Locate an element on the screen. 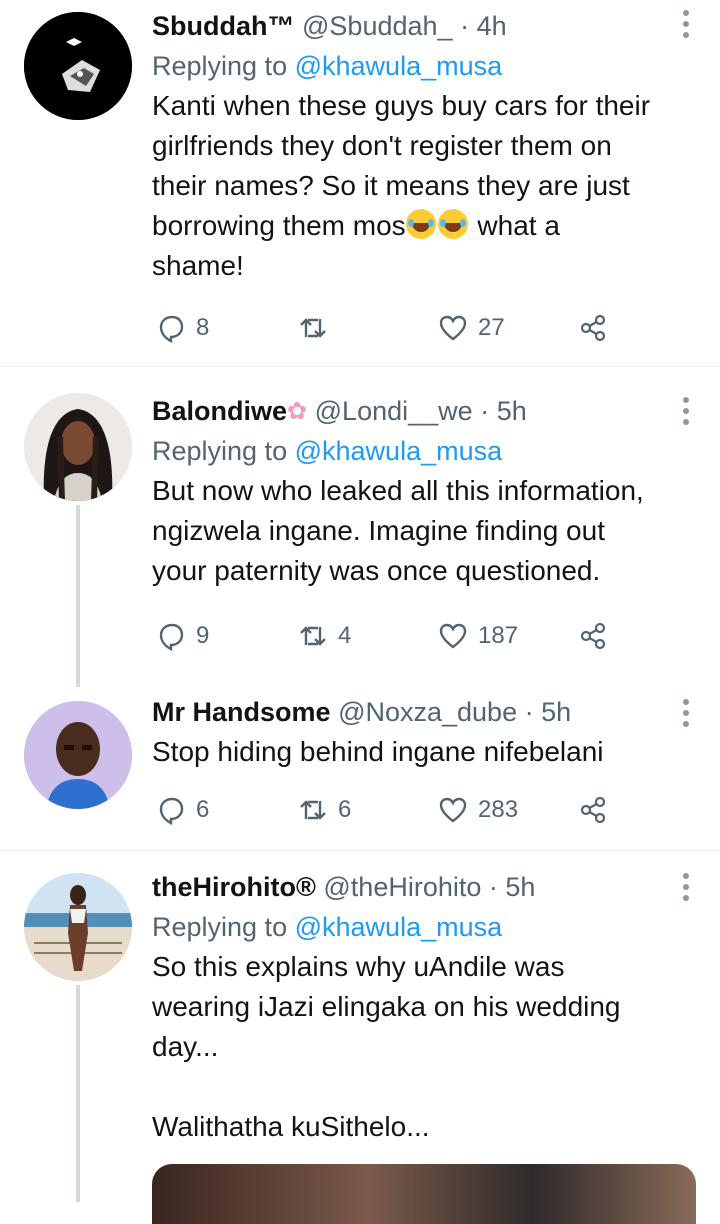 The image size is (720, 1224). like-button: 187 is located at coordinates (478, 636).